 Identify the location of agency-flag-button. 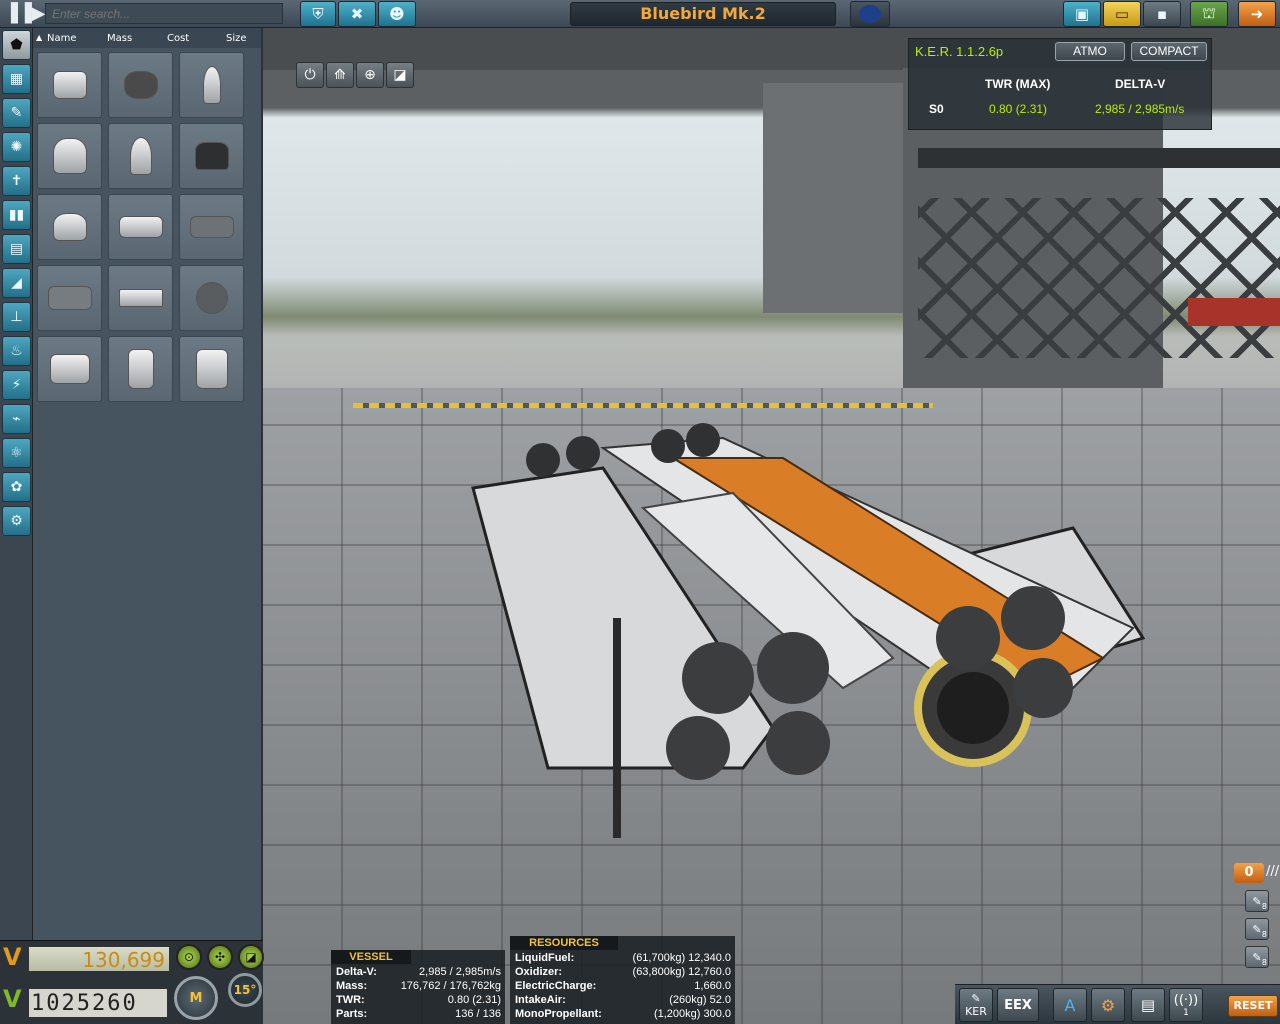
(870, 14).